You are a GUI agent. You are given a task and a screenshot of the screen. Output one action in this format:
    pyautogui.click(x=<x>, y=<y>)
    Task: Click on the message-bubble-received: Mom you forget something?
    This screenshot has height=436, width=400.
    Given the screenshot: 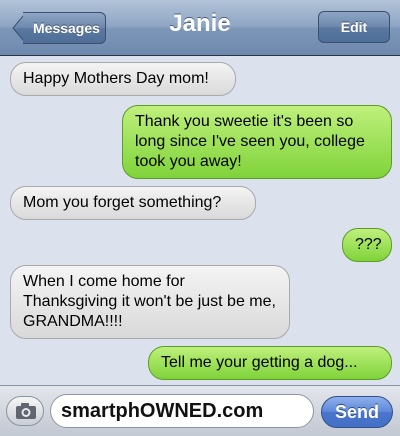 What is the action you would take?
    pyautogui.click(x=133, y=203)
    